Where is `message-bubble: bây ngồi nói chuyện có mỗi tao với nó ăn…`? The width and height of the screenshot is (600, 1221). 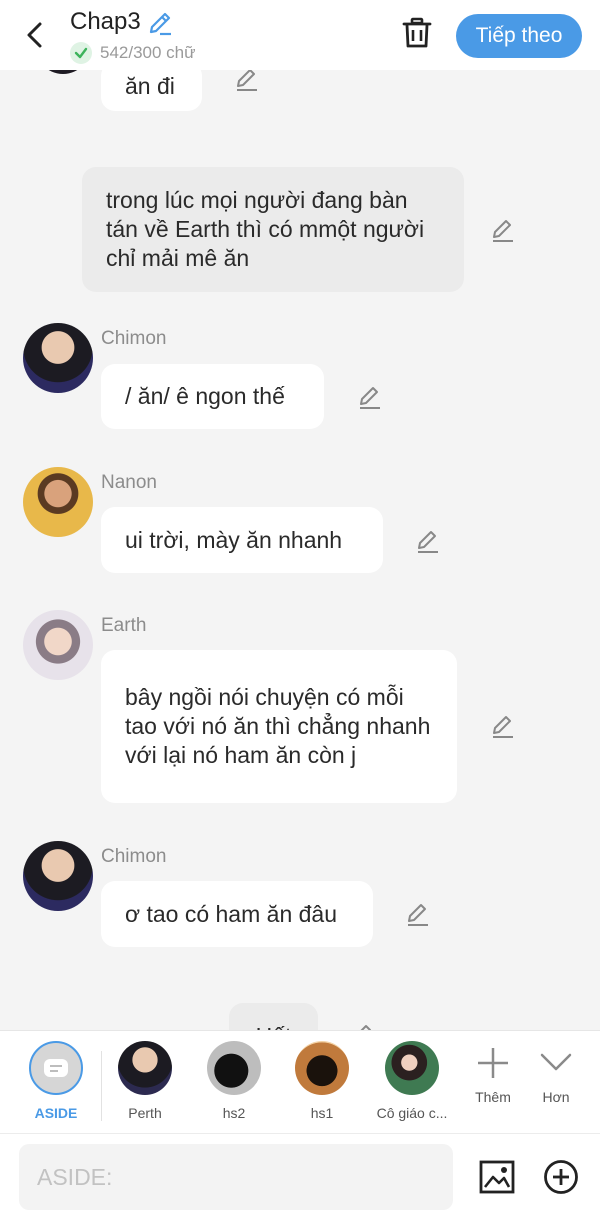 message-bubble: bây ngồi nói chuyện có mỗi tao với nó ăn… is located at coordinates (279, 726).